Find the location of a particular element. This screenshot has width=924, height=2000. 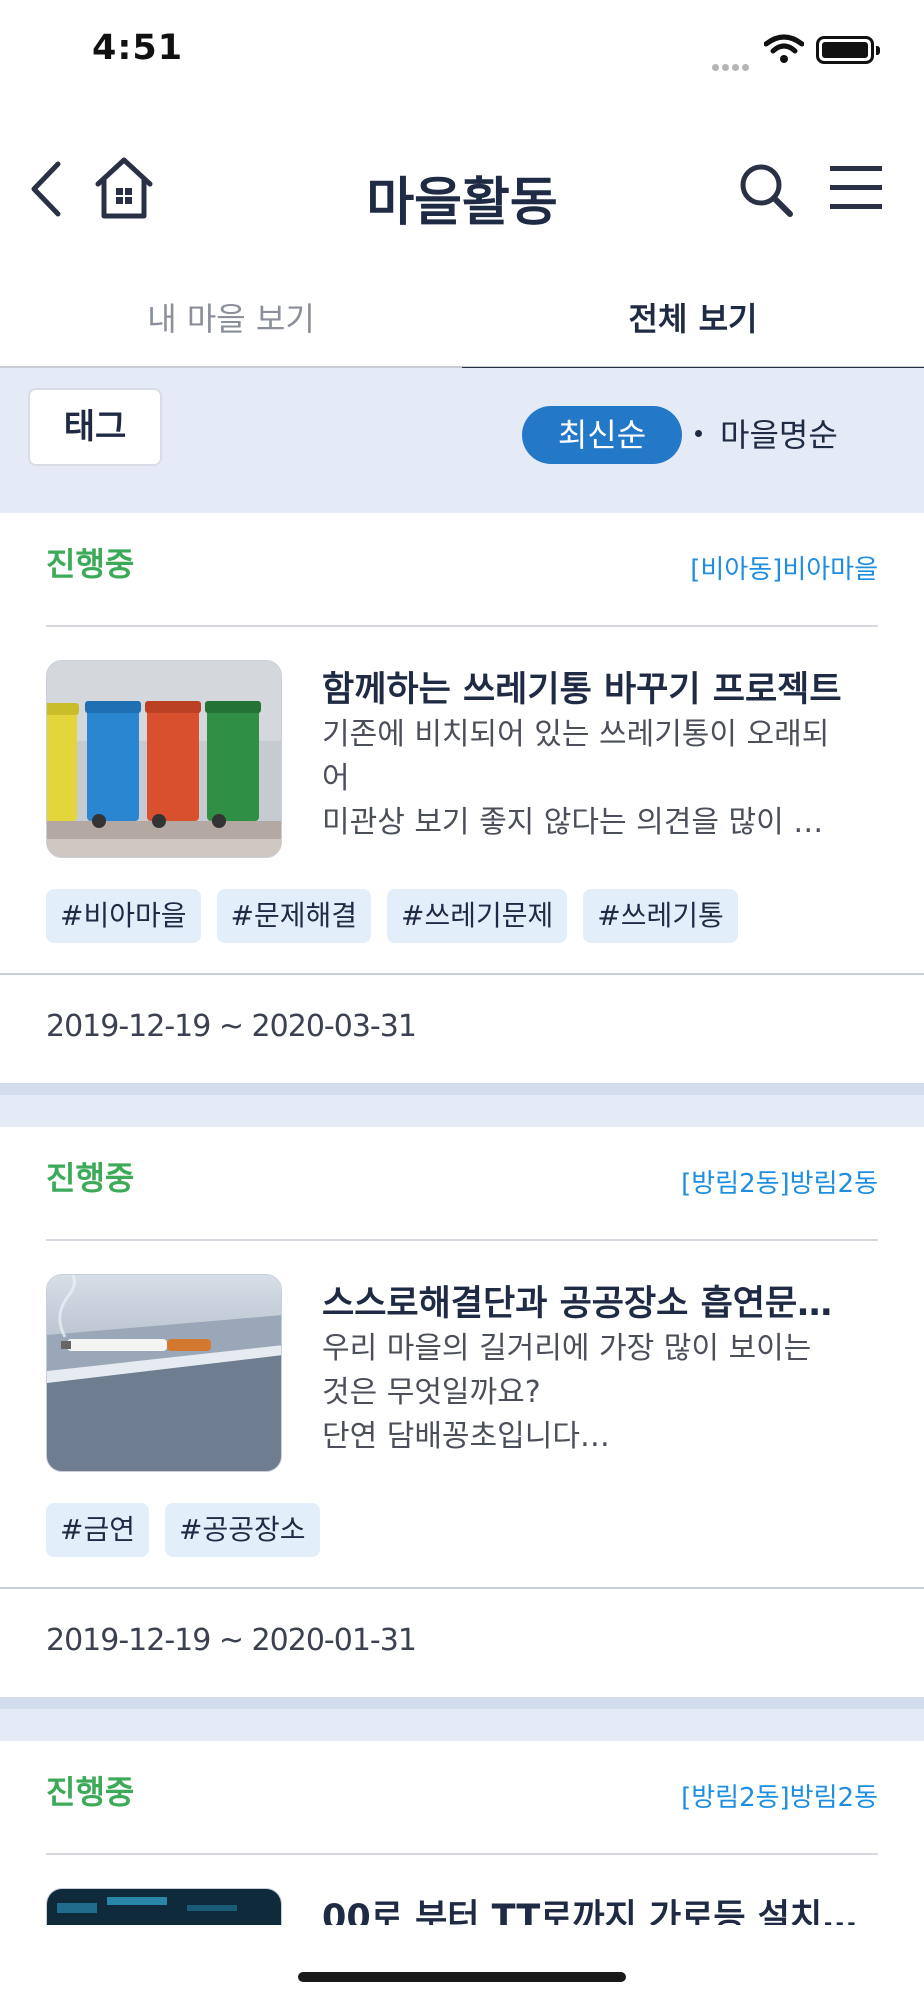

tab-all: 전체 보기 is located at coordinates (693, 320).